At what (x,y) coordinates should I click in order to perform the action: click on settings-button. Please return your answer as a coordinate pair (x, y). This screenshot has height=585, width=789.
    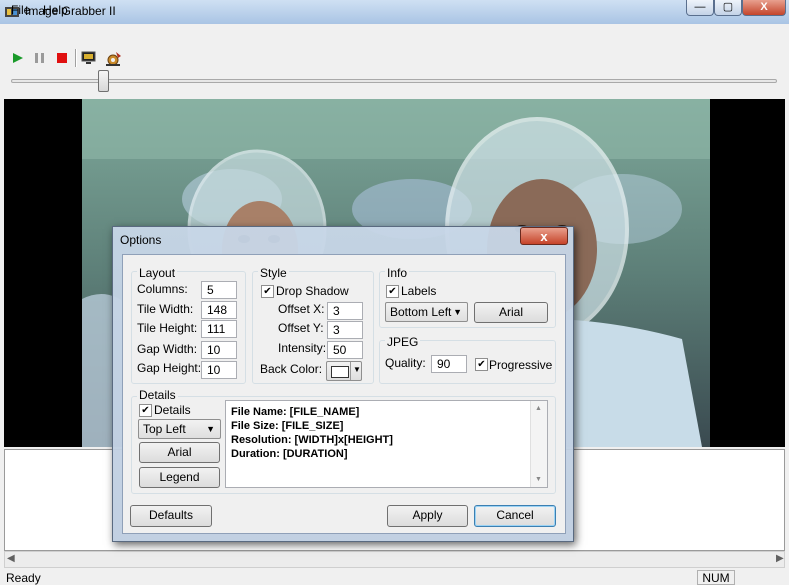
    Looking at the image, I should click on (113, 58).